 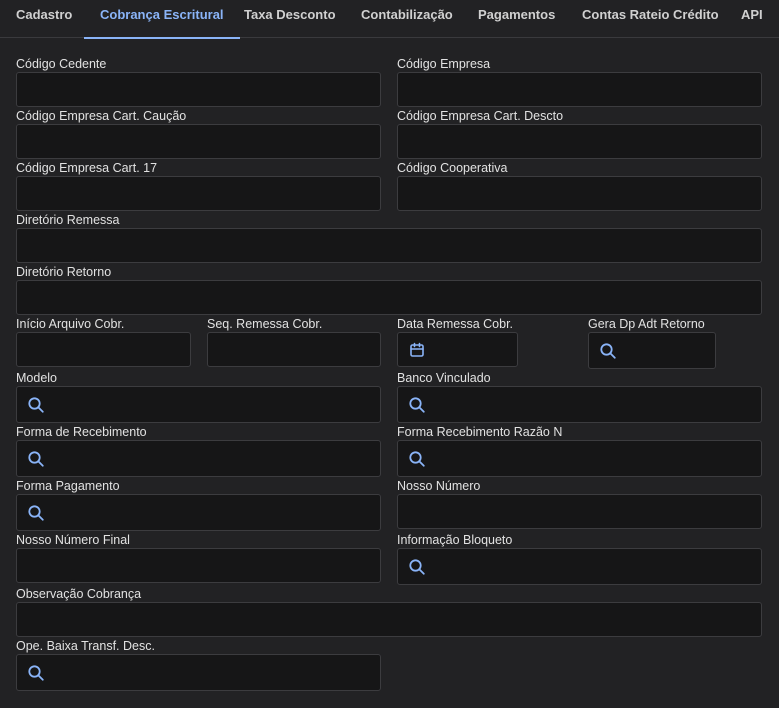 I want to click on forma-pagamento-input, so click(x=198, y=512).